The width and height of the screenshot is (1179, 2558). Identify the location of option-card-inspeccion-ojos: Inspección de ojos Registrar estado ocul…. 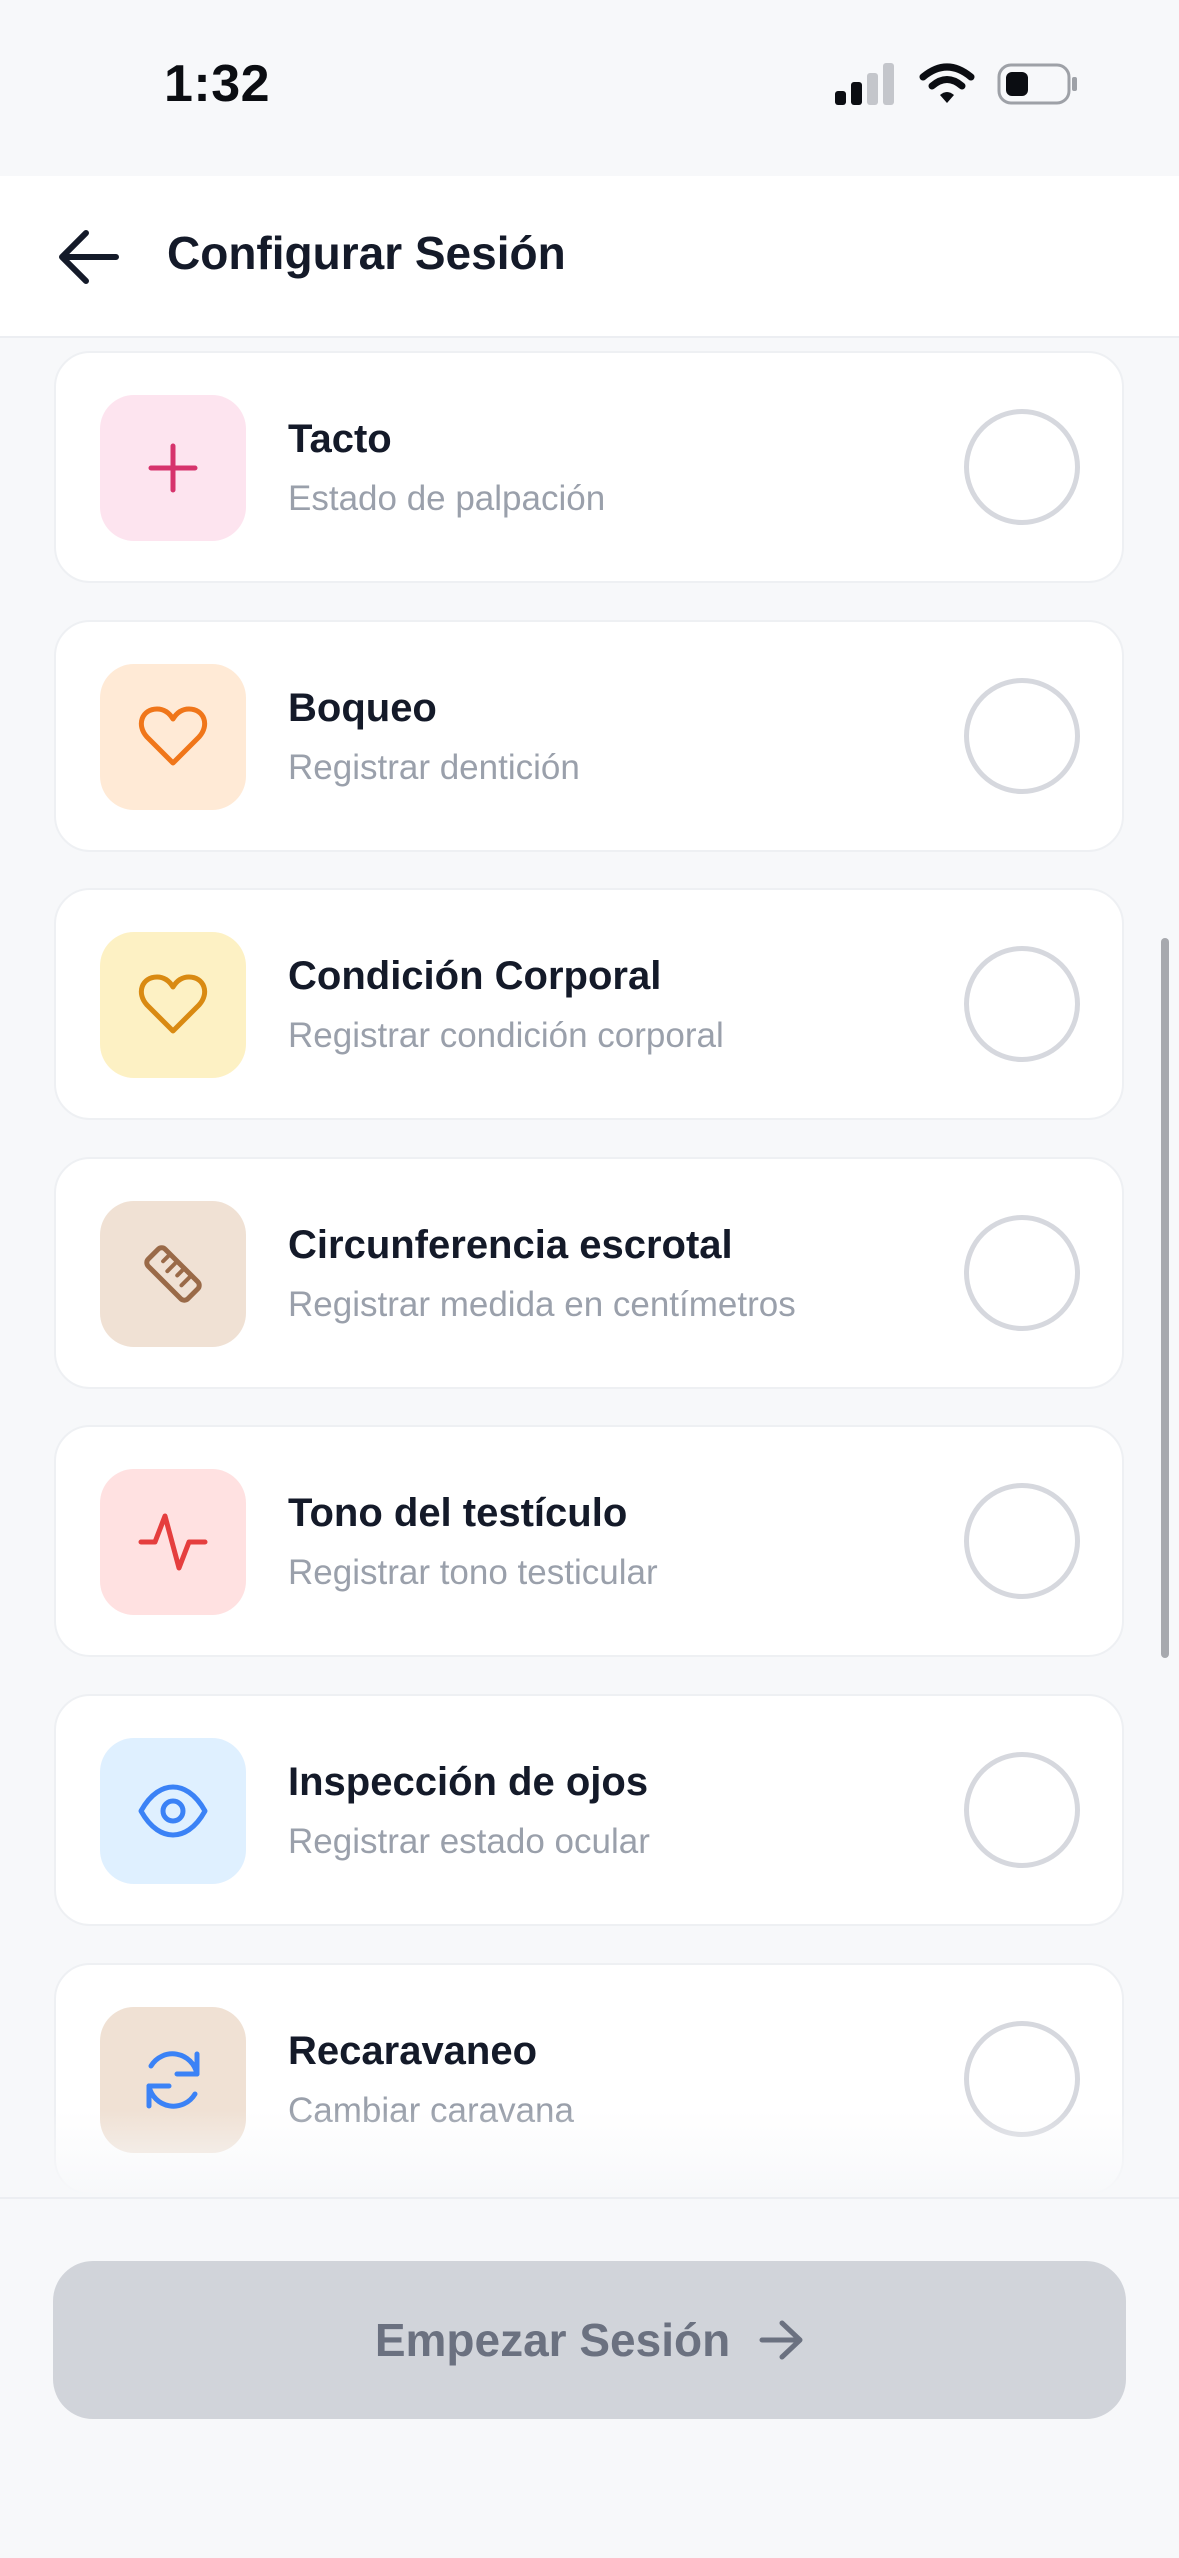
(589, 1810).